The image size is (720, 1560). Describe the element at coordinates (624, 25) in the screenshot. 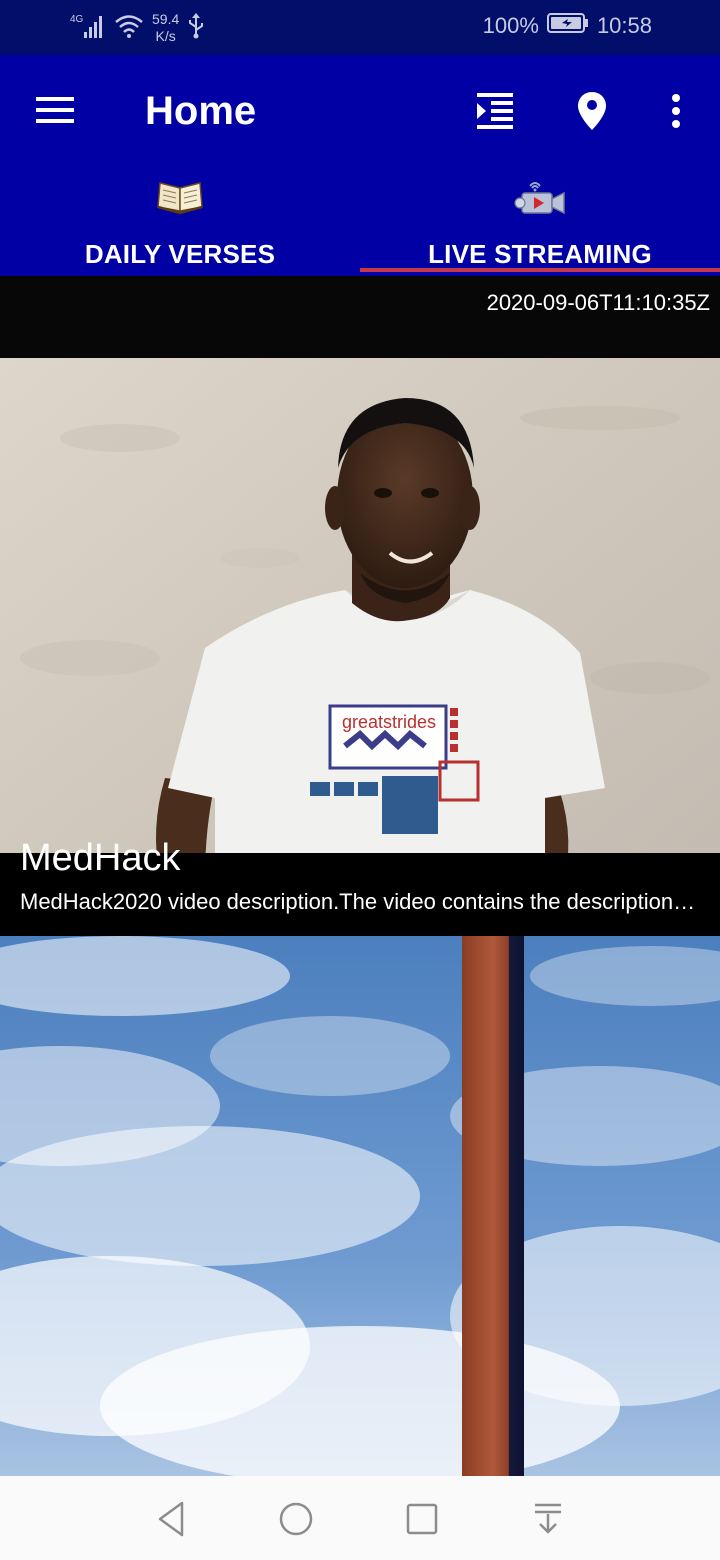

I see `clock: 10:58` at that location.